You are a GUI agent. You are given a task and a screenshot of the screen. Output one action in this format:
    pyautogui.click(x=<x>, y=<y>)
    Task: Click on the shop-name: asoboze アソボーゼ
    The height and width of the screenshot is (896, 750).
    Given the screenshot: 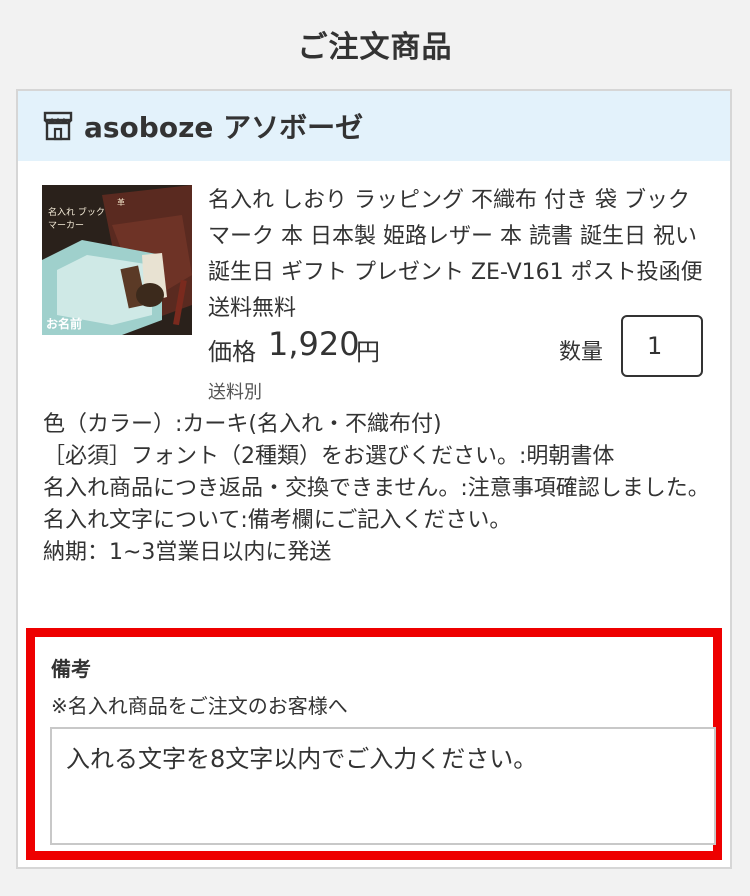 What is the action you would take?
    pyautogui.click(x=223, y=126)
    